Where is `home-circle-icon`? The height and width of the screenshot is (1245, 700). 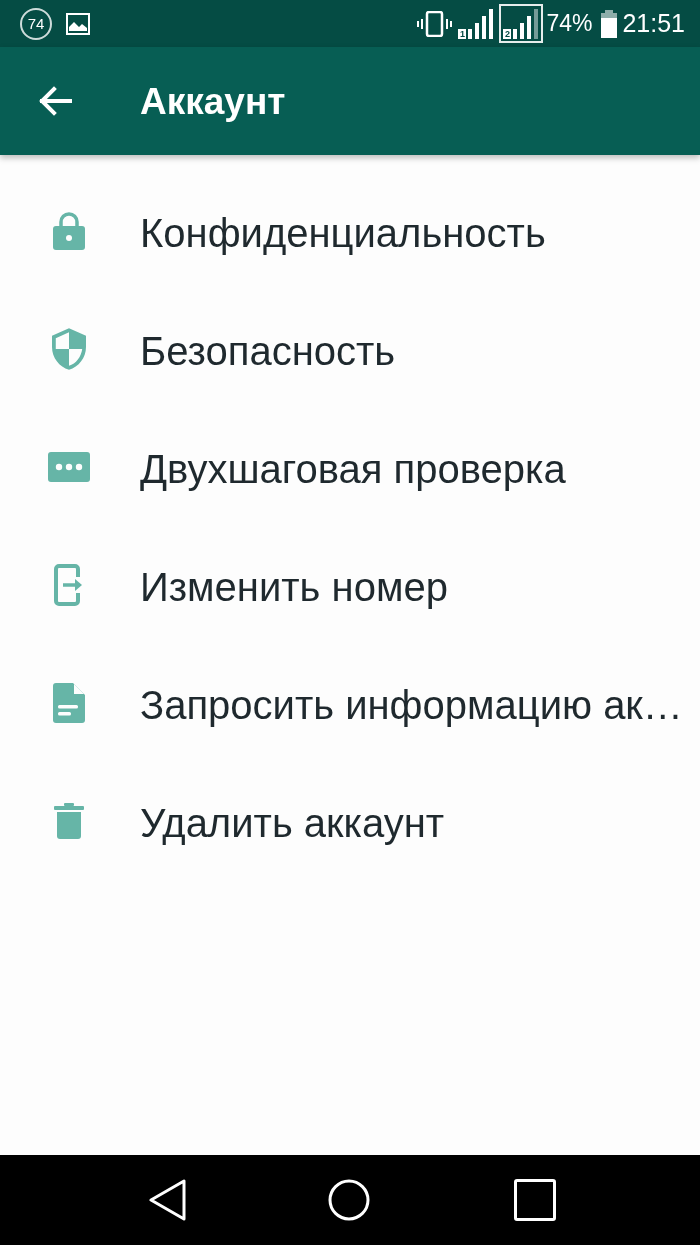 home-circle-icon is located at coordinates (349, 1200).